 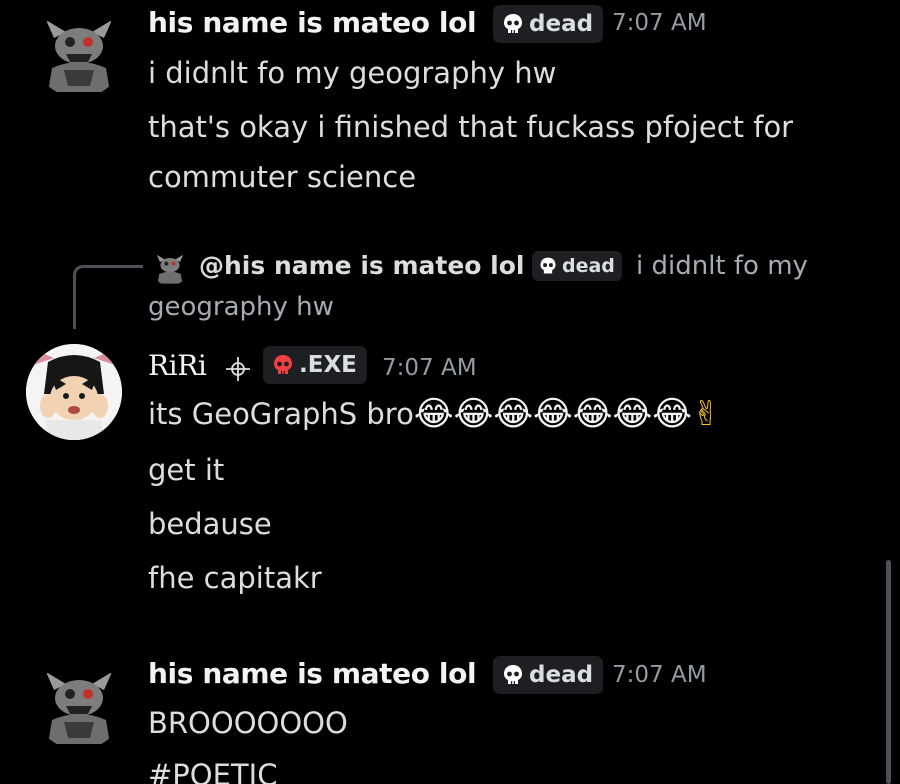 I want to click on reply-role-tag-label: dead, so click(x=588, y=266).